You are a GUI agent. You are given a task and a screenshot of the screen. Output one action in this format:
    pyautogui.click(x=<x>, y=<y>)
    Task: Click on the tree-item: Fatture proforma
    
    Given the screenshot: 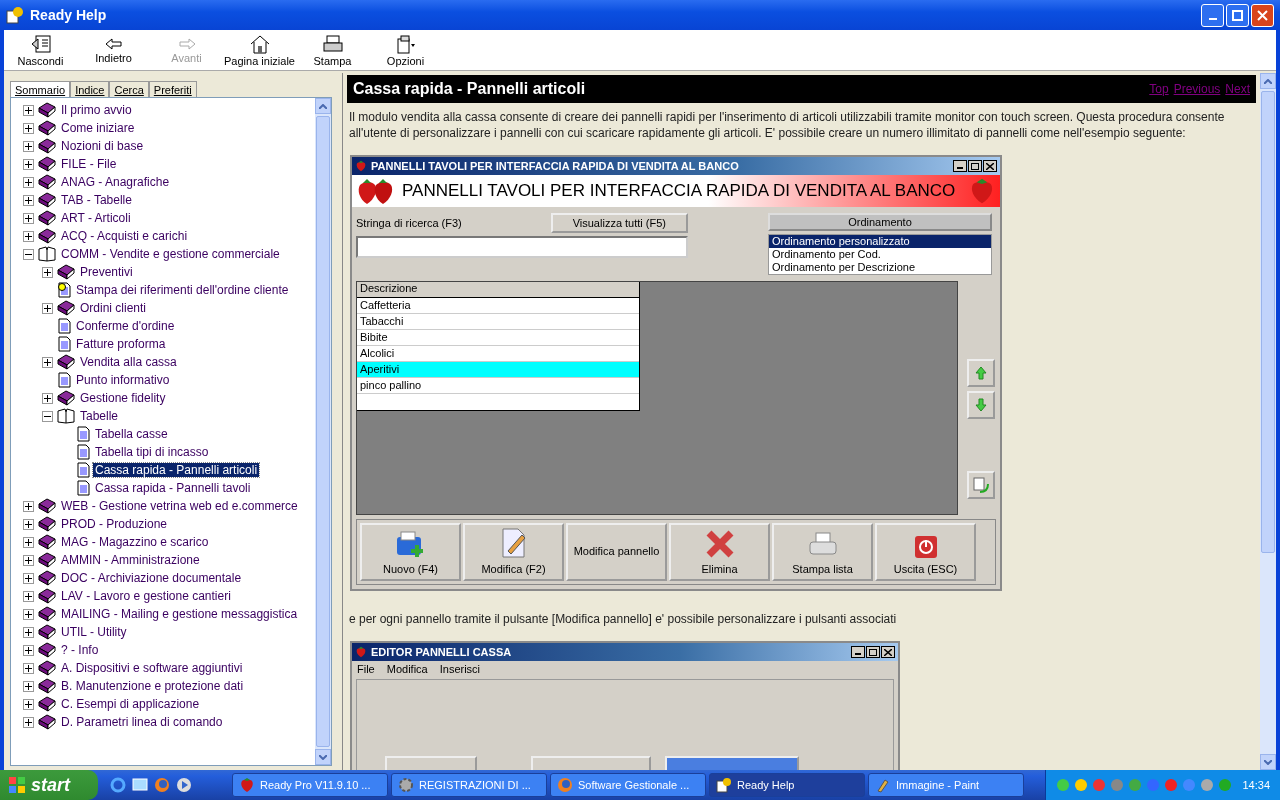 What is the action you would take?
    pyautogui.click(x=121, y=344)
    